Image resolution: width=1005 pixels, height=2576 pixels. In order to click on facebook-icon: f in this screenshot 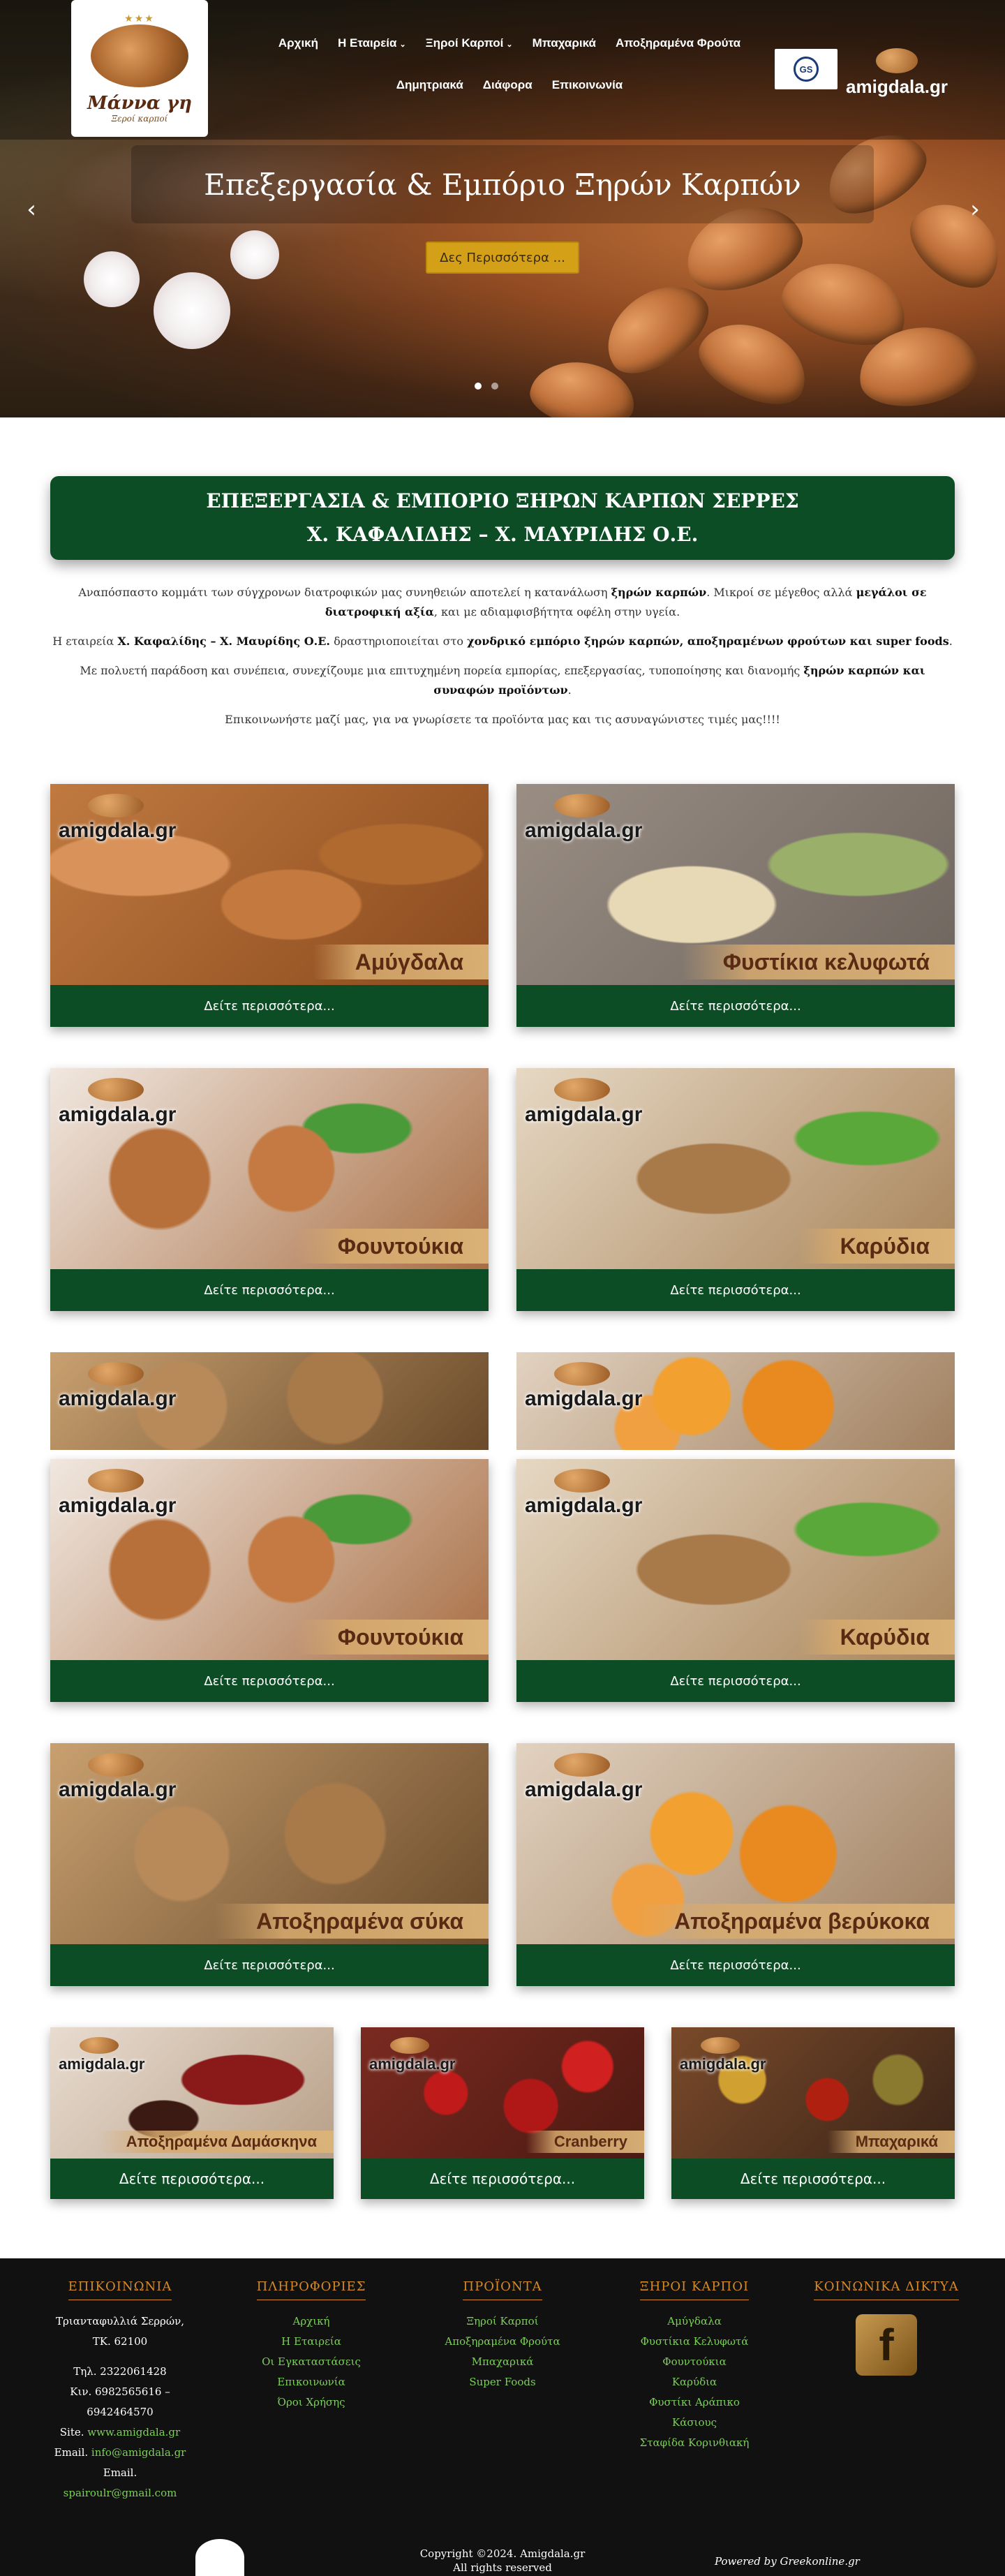, I will do `click(886, 2345)`.